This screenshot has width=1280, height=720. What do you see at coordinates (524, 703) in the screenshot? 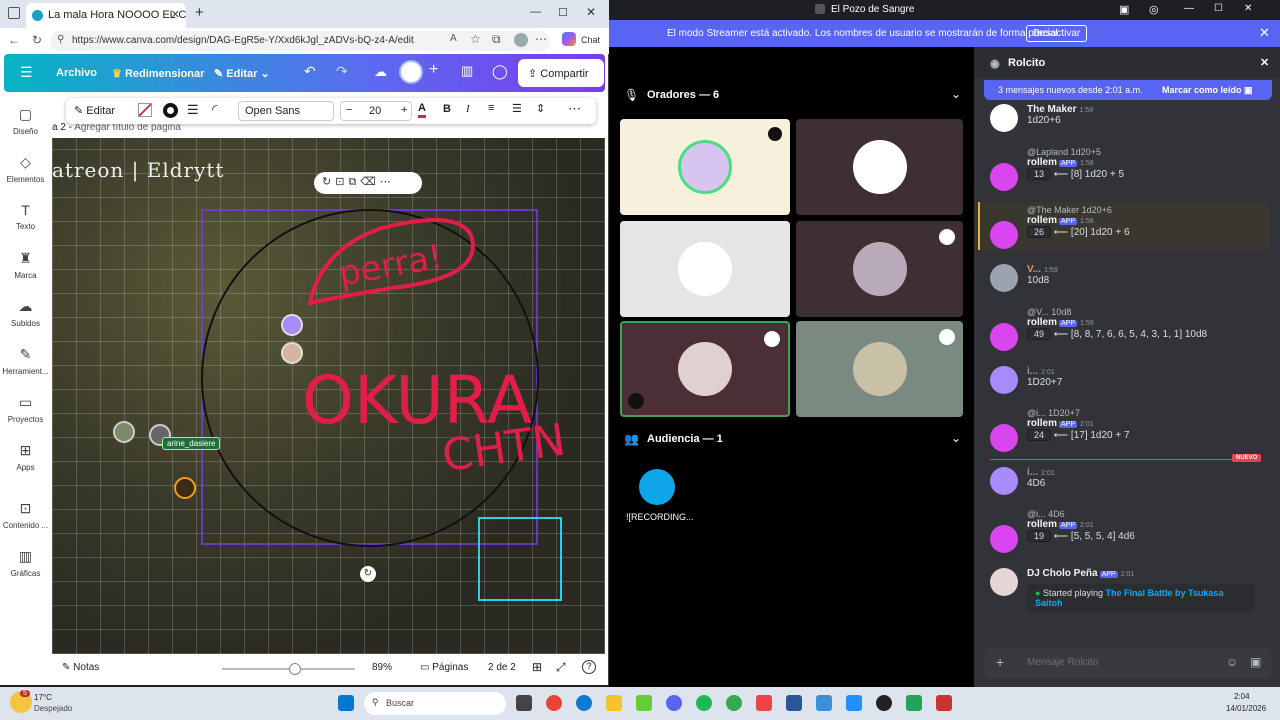
I see `task-view-icon` at bounding box center [524, 703].